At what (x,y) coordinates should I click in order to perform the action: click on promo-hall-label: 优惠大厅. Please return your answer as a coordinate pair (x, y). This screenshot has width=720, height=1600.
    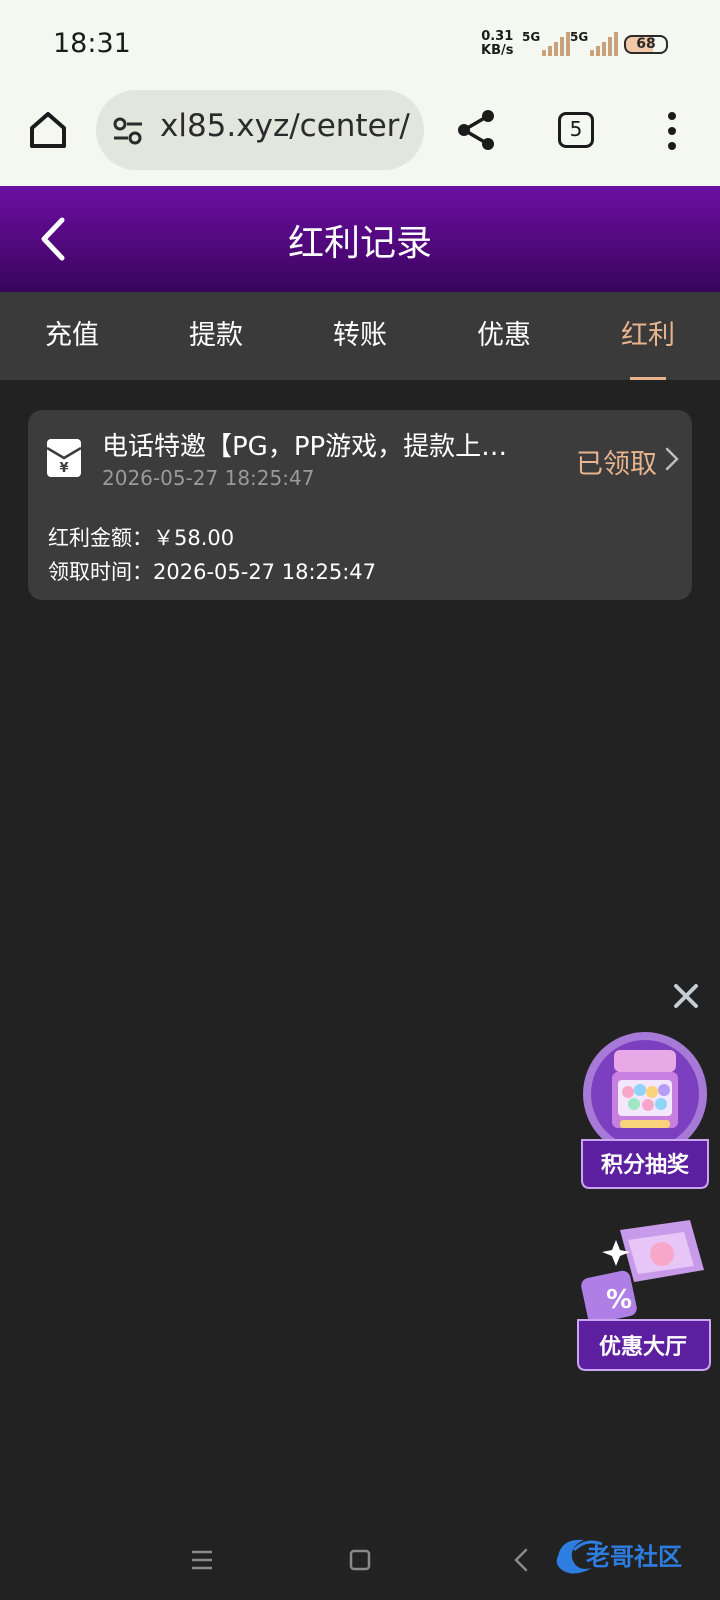
    Looking at the image, I should click on (642, 1347).